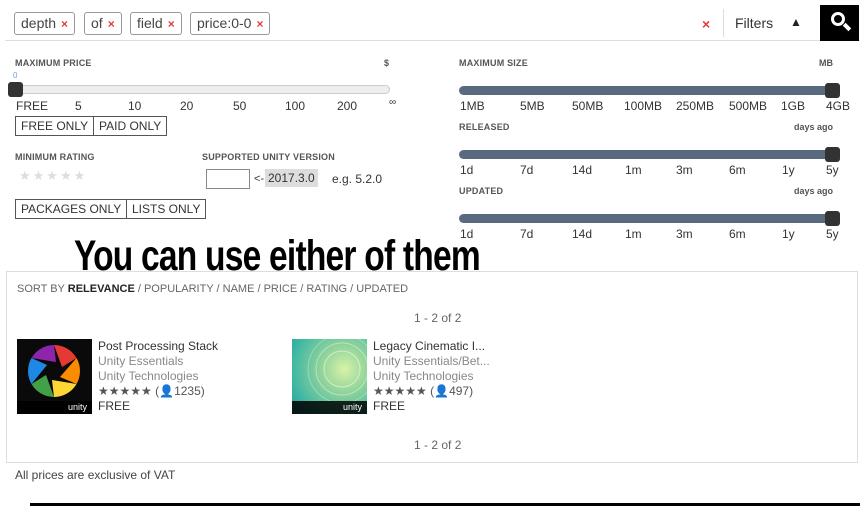  I want to click on updated-slider-track, so click(647, 218).